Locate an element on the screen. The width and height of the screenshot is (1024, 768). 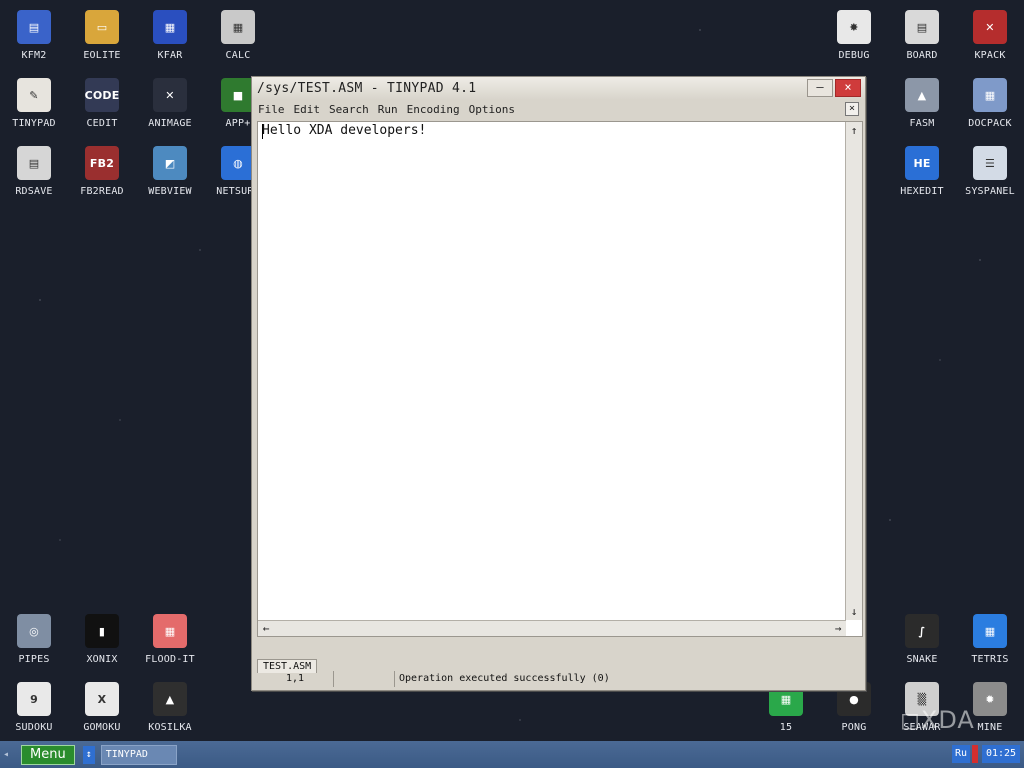
desktop-icon-label: CALC is located at coordinates (238, 55).